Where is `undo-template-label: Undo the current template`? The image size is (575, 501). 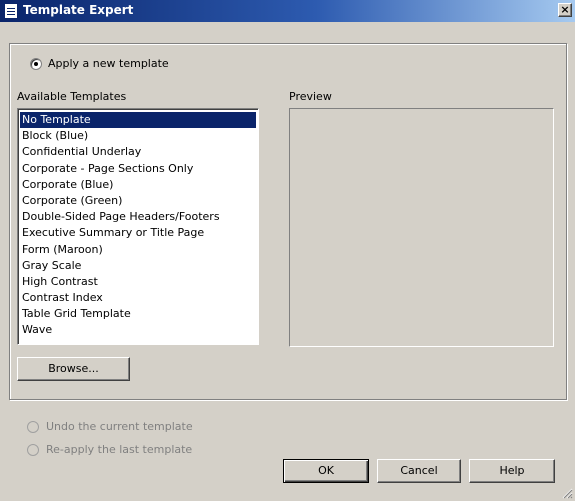
undo-template-label: Undo the current template is located at coordinates (119, 426).